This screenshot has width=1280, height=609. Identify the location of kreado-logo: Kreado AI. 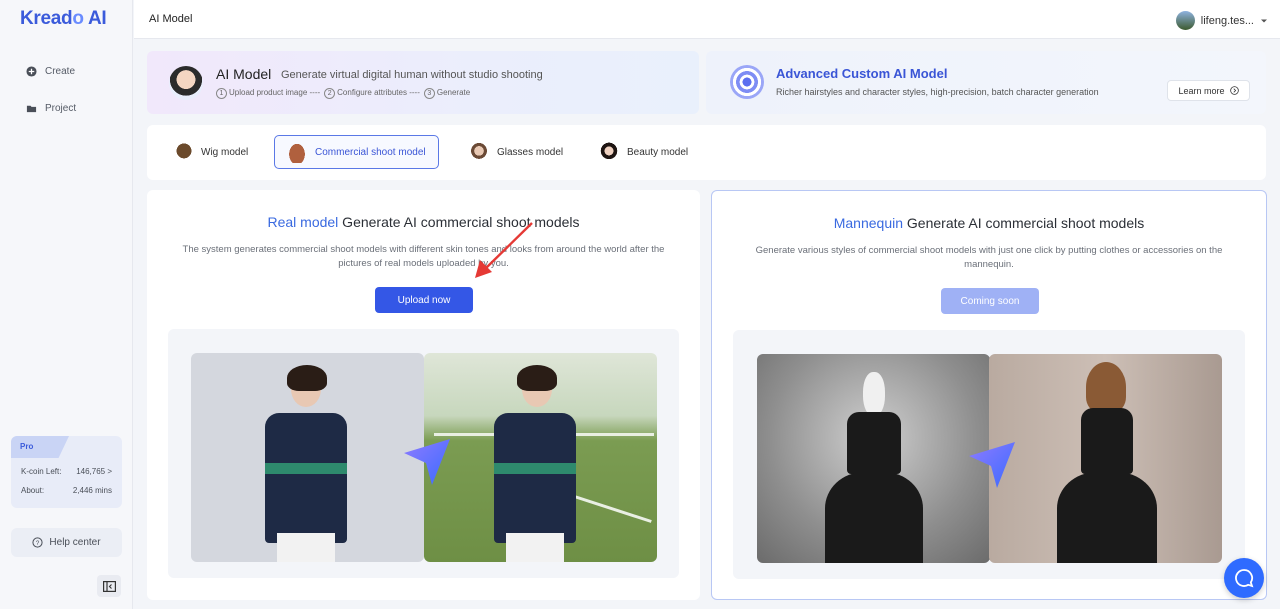
(63, 19).